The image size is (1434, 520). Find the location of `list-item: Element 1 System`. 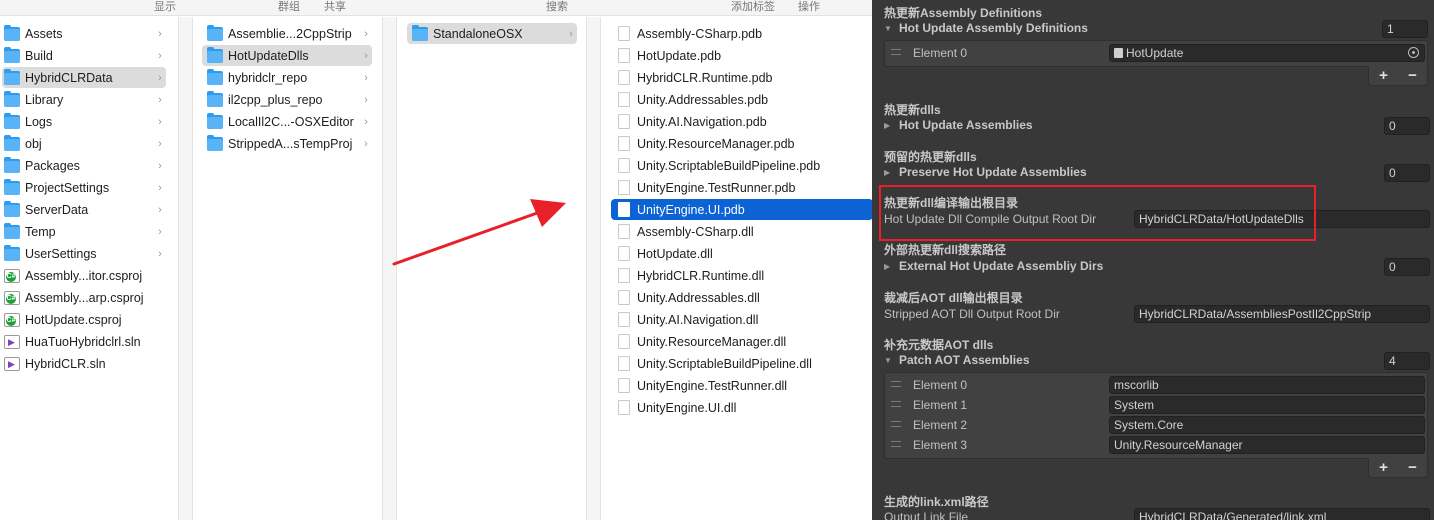

list-item: Element 1 System is located at coordinates (1156, 406).